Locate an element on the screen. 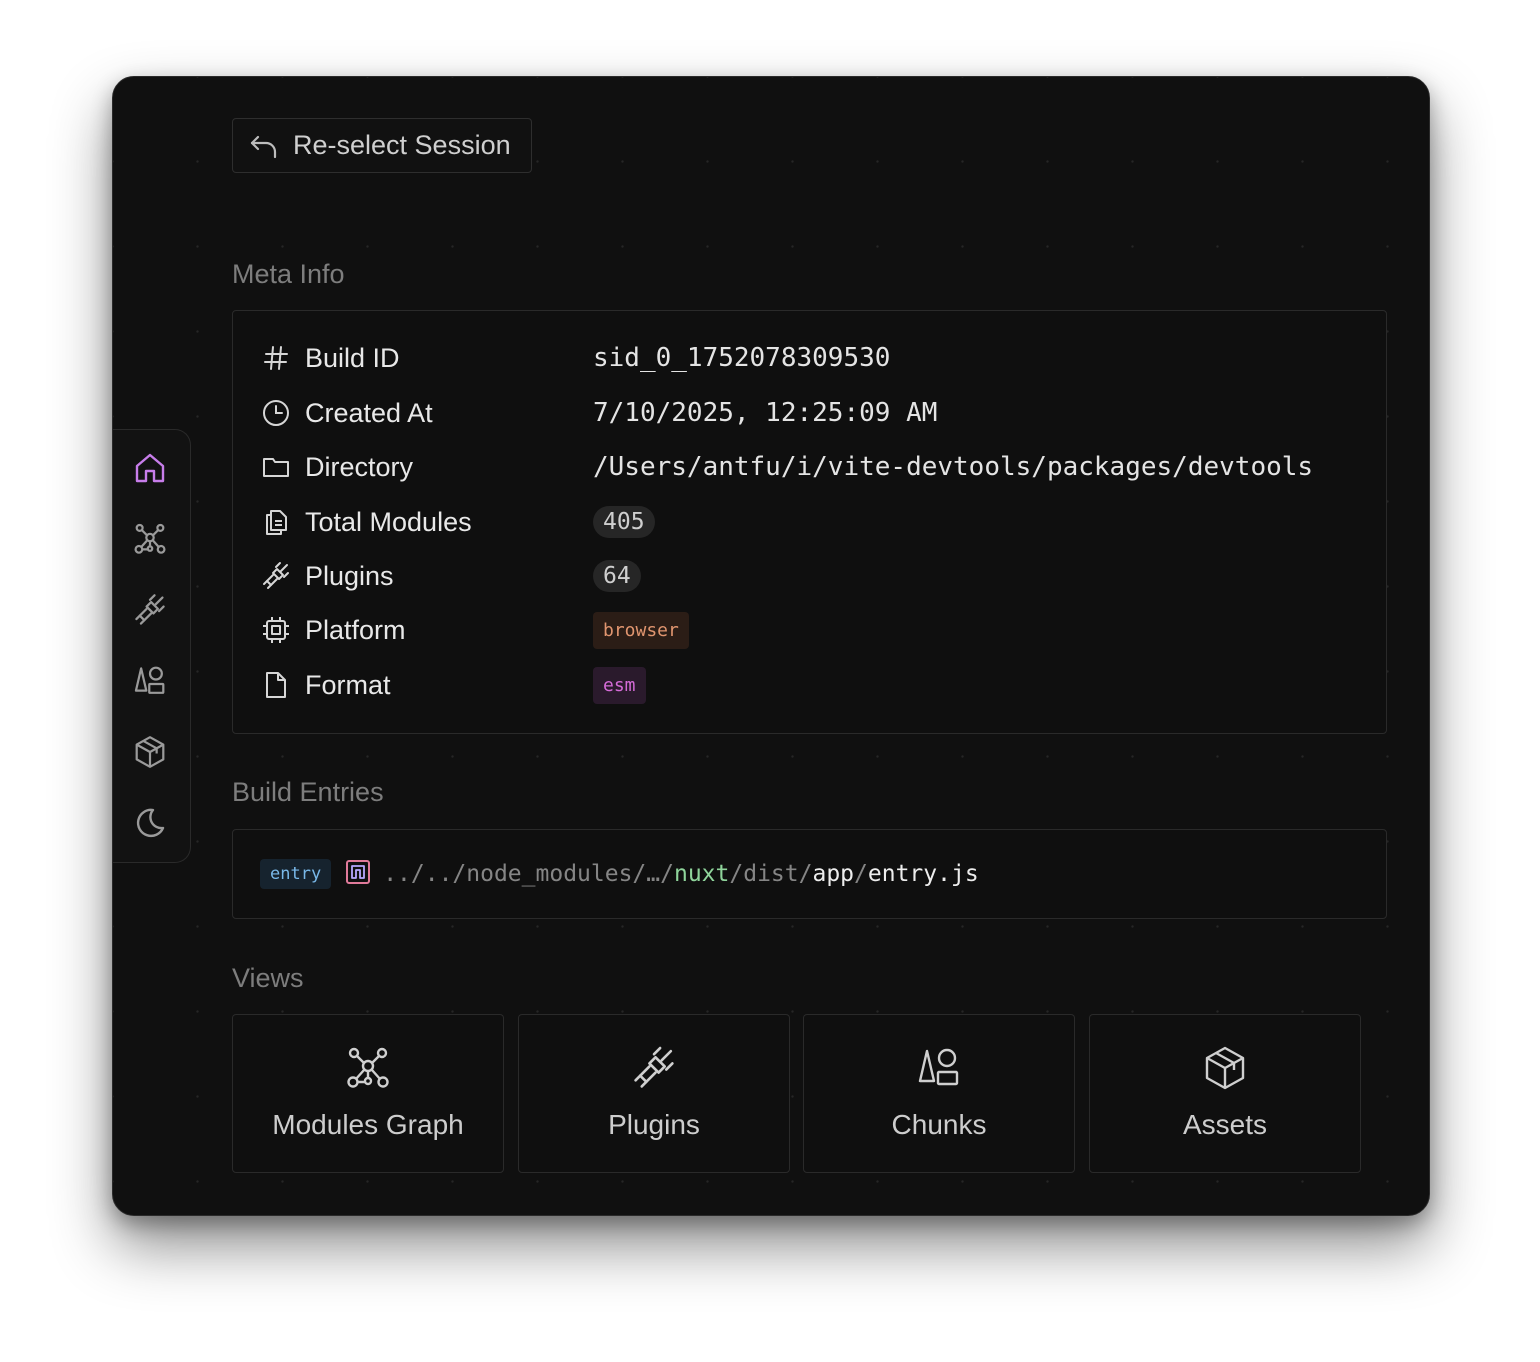  total-modules-value: 405 is located at coordinates (624, 522).